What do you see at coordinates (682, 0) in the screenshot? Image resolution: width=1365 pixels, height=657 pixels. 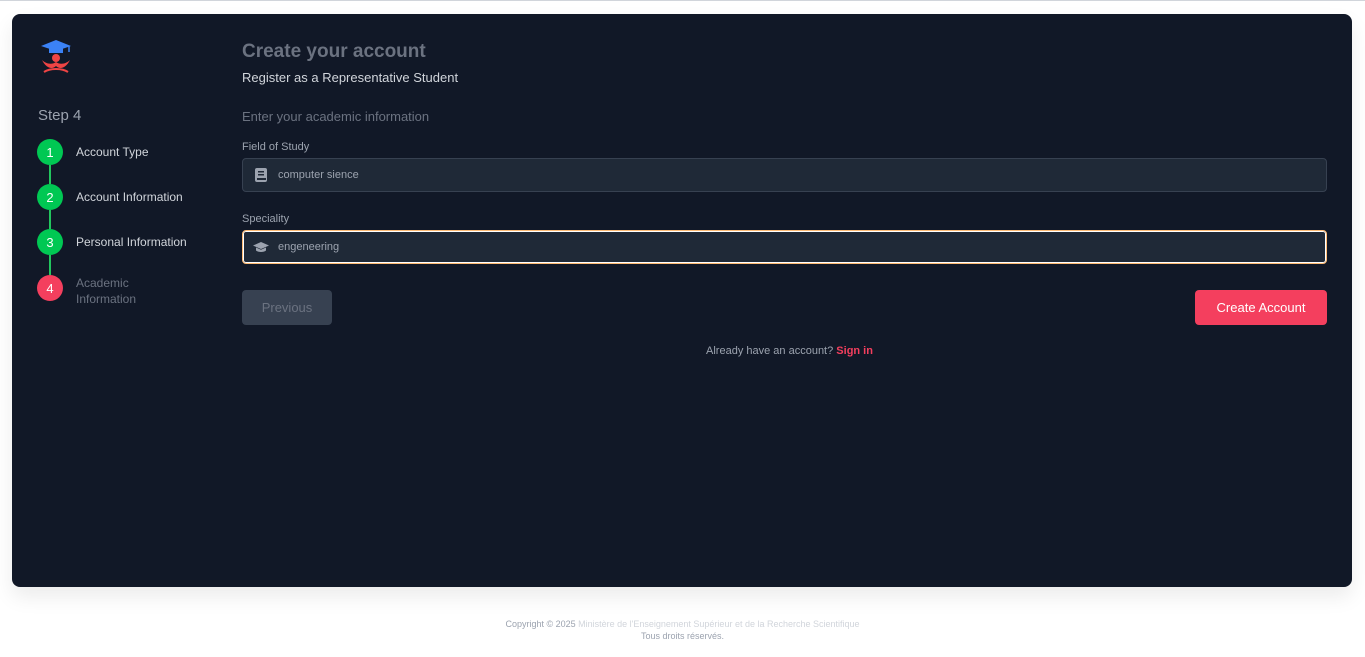 I see `top-divider` at bounding box center [682, 0].